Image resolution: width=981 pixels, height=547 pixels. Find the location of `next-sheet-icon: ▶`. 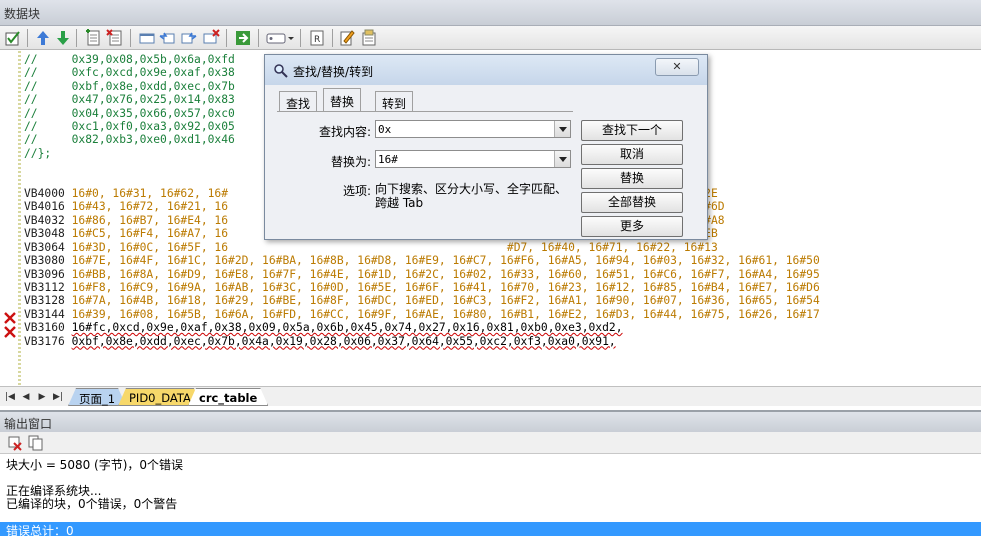

next-sheet-icon: ▶ is located at coordinates (42, 397).